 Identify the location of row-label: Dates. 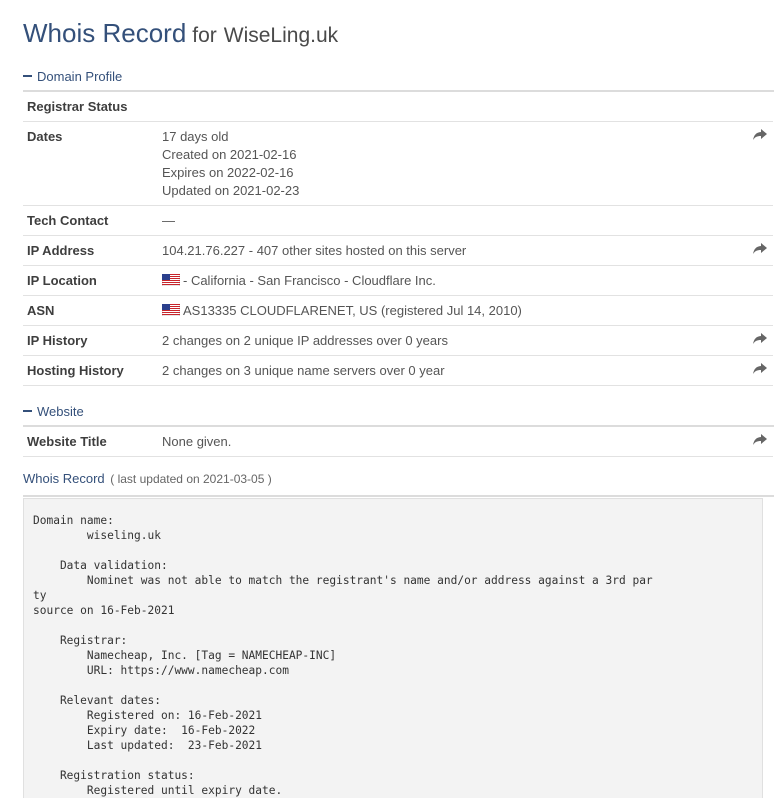
(90, 163).